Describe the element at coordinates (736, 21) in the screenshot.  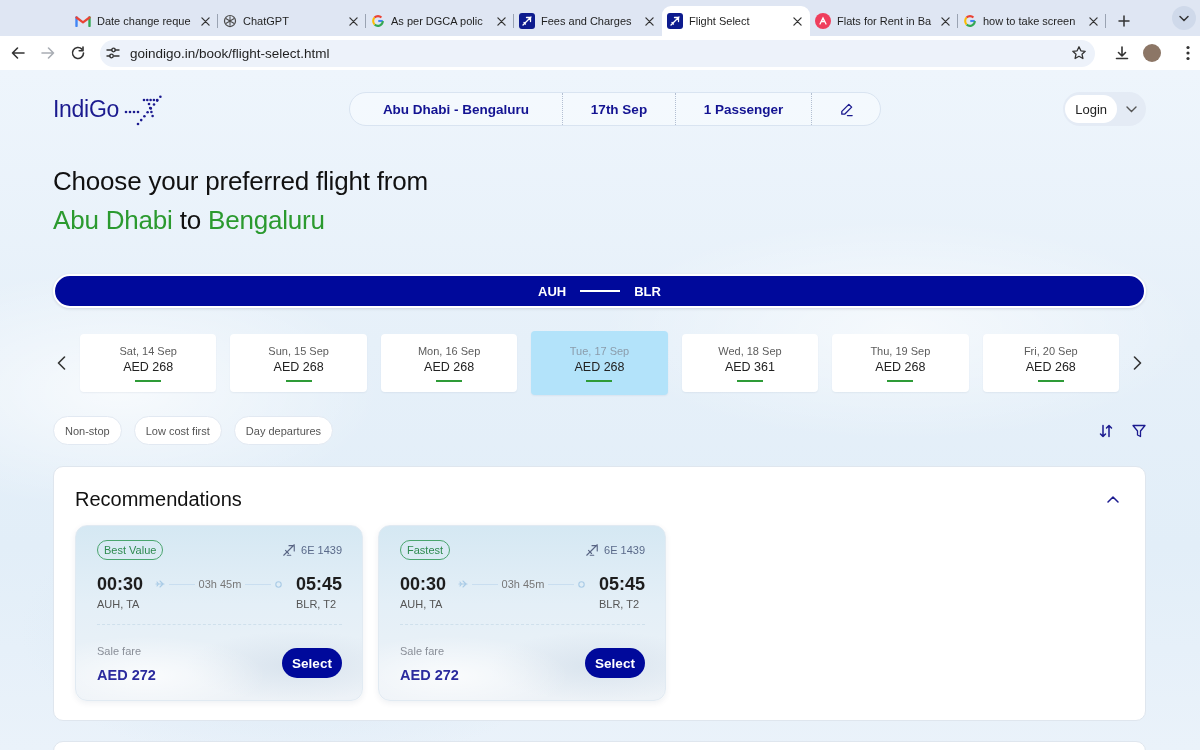
I see `browser-tab: Flight Select` at that location.